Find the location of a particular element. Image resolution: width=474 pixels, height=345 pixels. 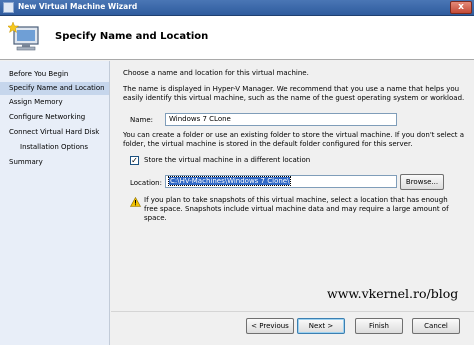

app-icon is located at coordinates (8, 7).